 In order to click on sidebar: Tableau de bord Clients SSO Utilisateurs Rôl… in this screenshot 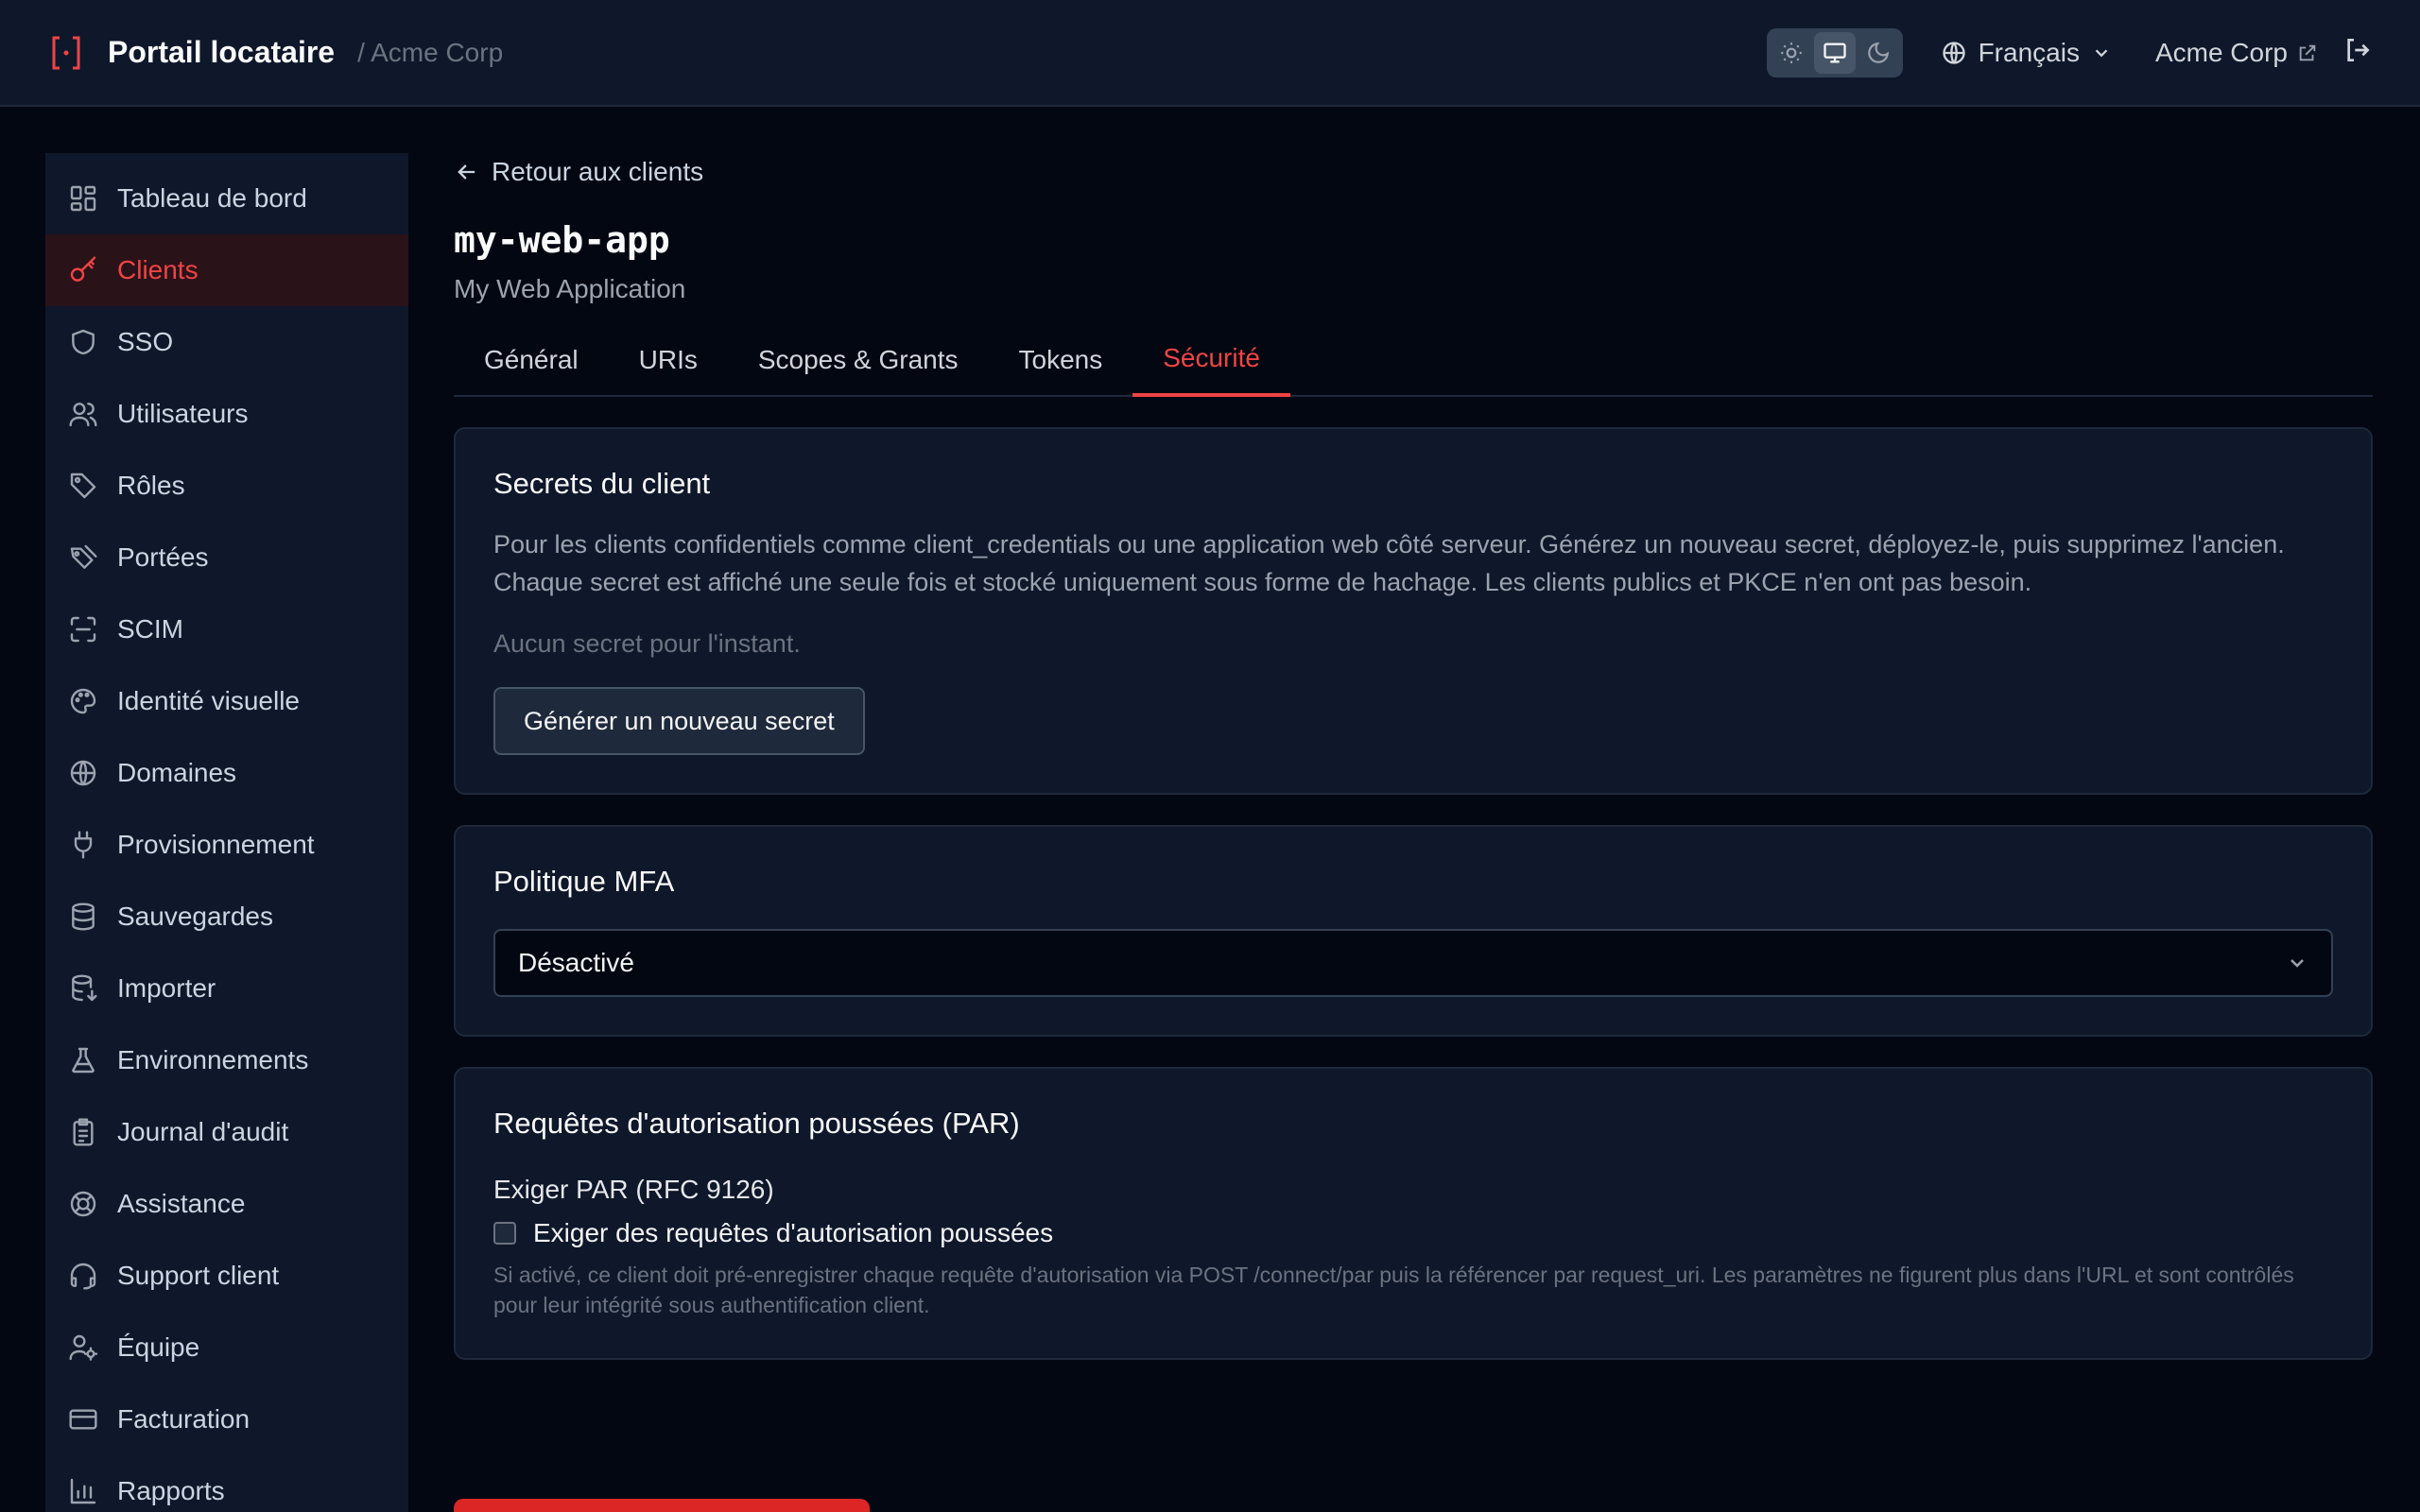, I will do `click(226, 832)`.